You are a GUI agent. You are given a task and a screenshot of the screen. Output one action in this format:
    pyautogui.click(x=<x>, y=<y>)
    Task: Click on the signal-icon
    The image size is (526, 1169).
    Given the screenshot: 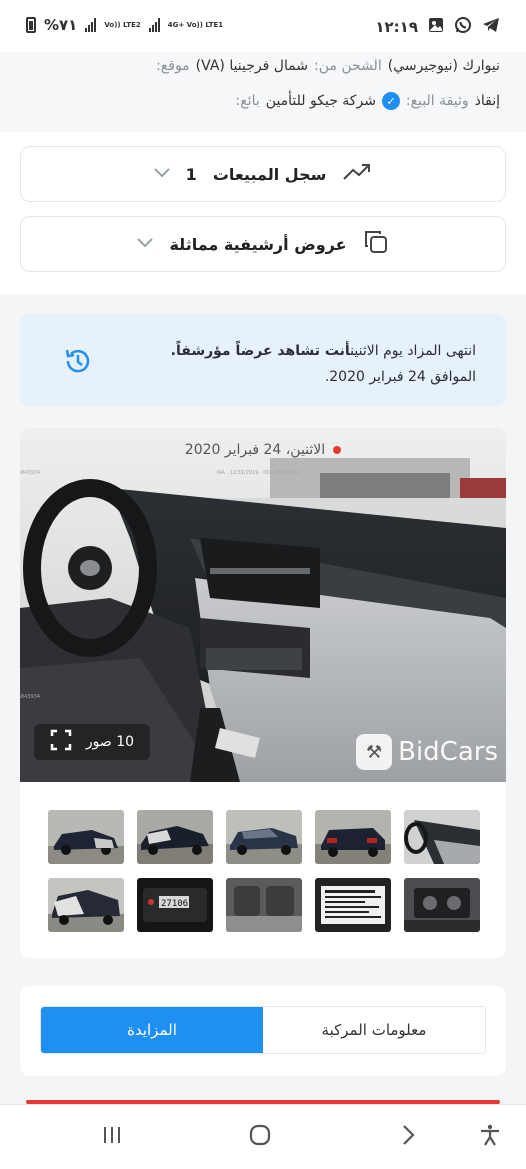 What is the action you would take?
    pyautogui.click(x=91, y=25)
    